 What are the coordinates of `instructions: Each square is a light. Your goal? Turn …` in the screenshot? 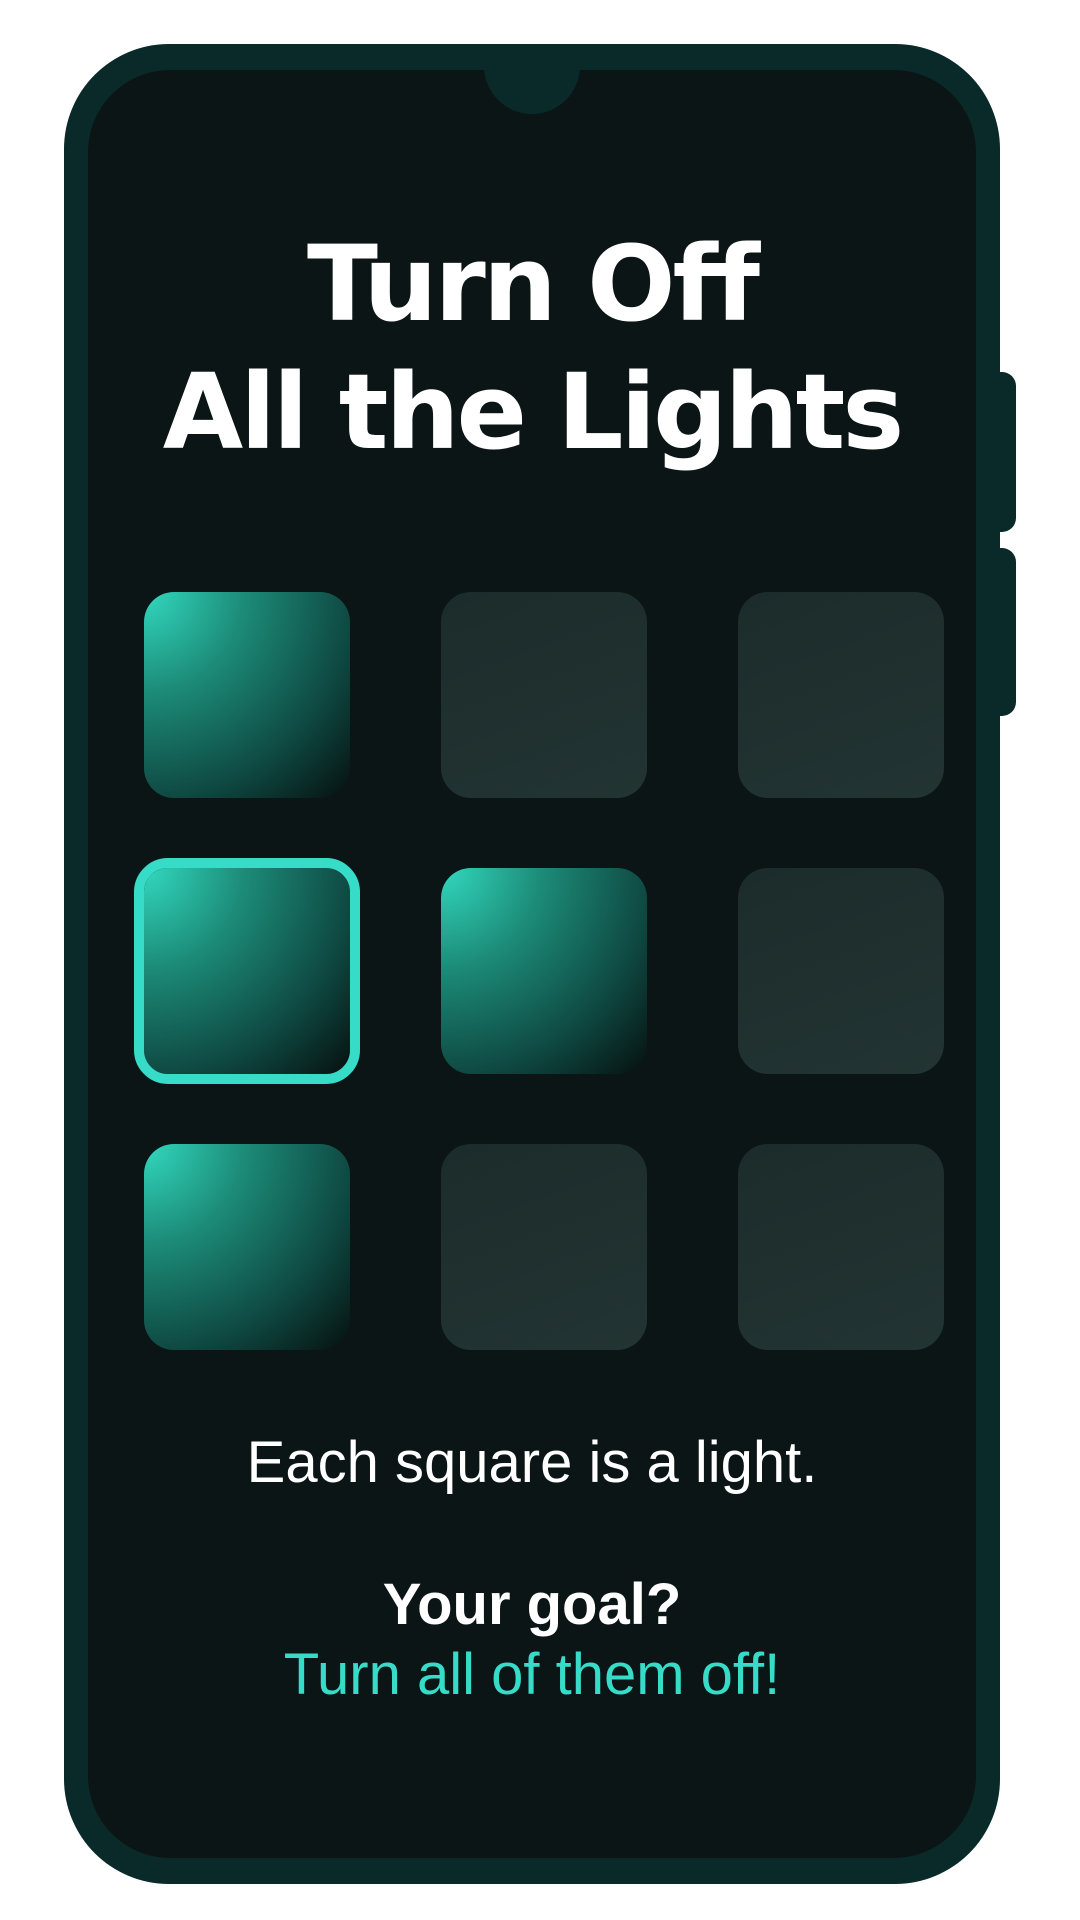 It's located at (532, 1569).